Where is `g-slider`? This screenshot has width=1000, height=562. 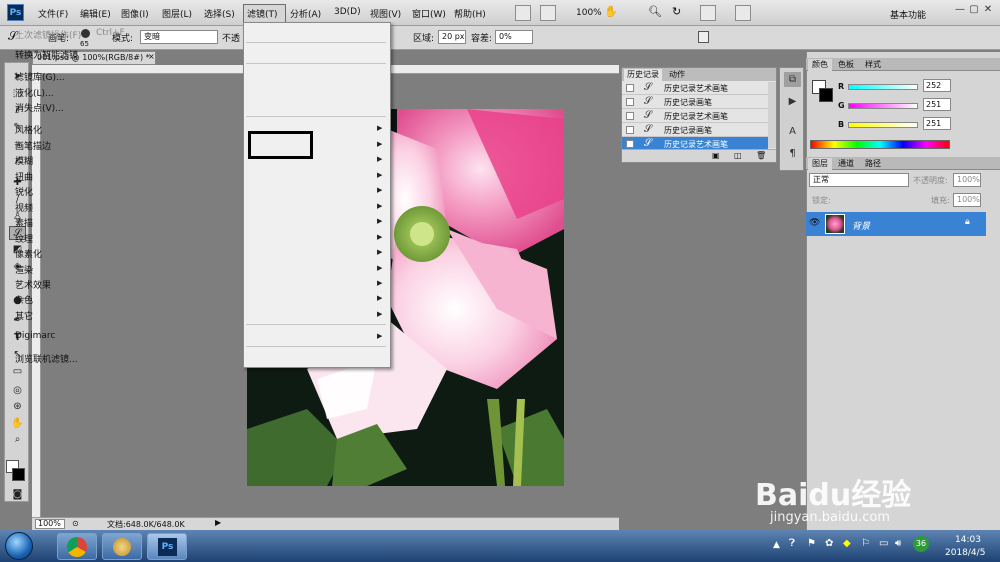
g-slider is located at coordinates (883, 106).